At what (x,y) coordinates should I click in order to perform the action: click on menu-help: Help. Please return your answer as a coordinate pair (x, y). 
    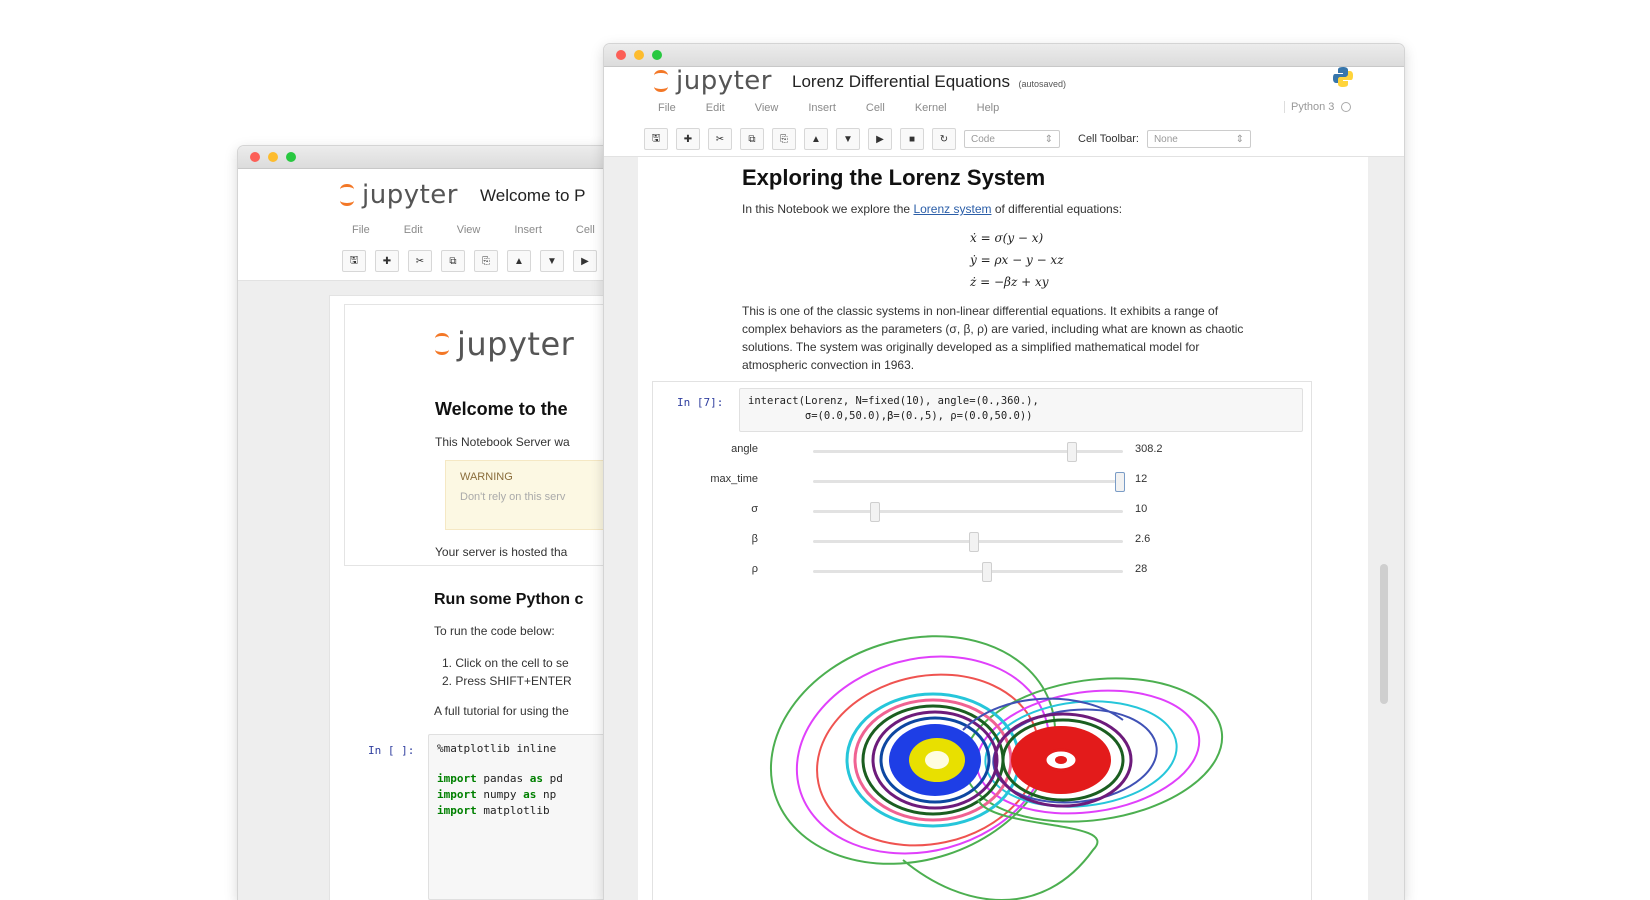
    Looking at the image, I should click on (988, 108).